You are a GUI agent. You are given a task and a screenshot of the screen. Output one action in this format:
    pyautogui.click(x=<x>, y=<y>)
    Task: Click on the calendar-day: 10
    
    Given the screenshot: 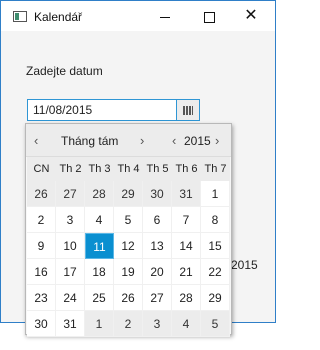 What is the action you would take?
    pyautogui.click(x=70, y=246)
    